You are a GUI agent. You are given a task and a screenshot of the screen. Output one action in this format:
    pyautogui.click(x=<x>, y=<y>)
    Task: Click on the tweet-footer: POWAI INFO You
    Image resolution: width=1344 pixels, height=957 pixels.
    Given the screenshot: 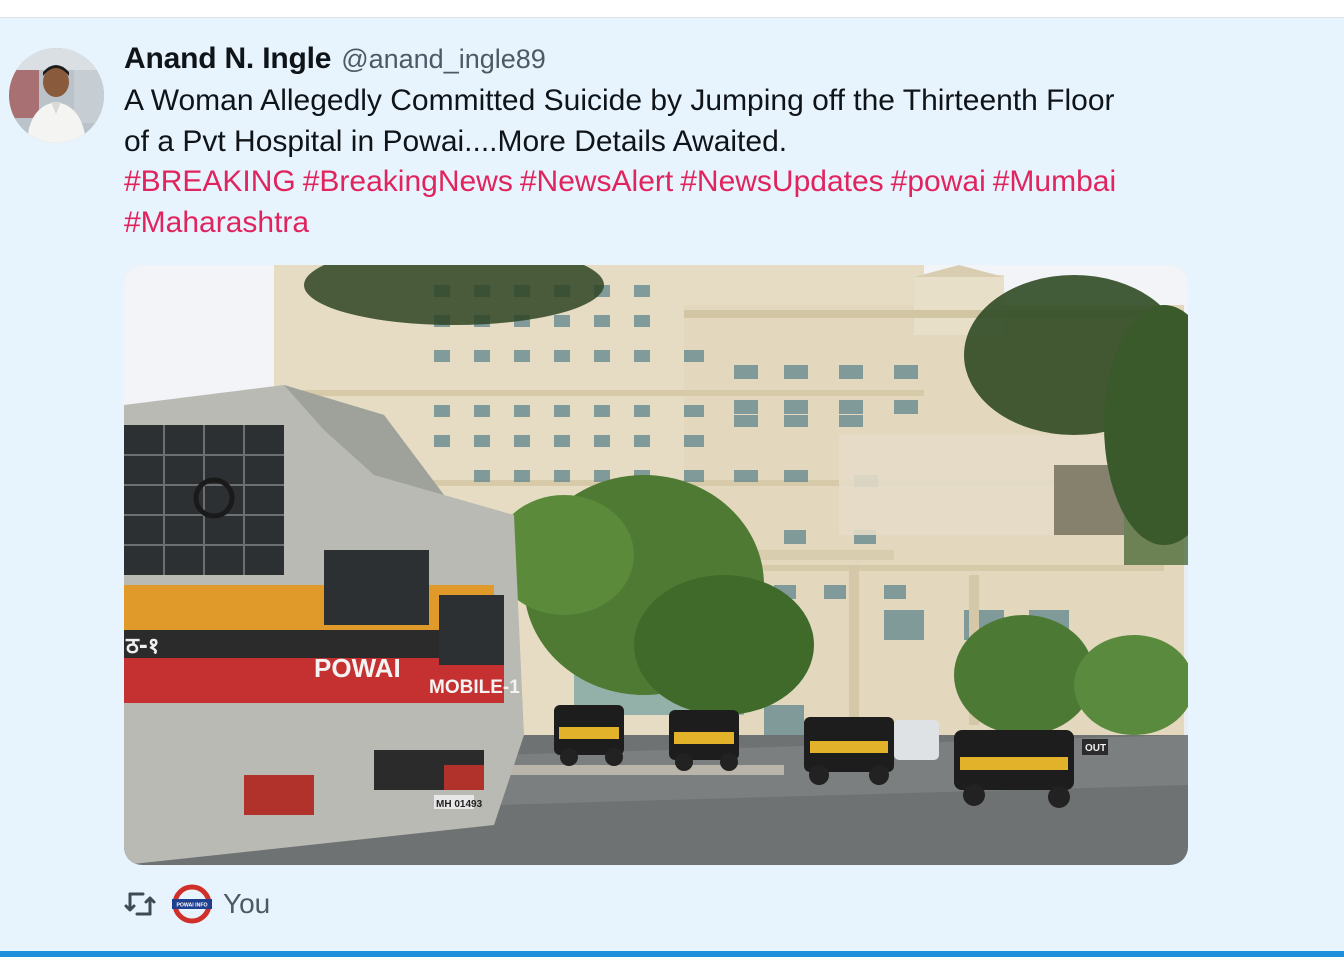 What is the action you would take?
    pyautogui.click(x=196, y=904)
    